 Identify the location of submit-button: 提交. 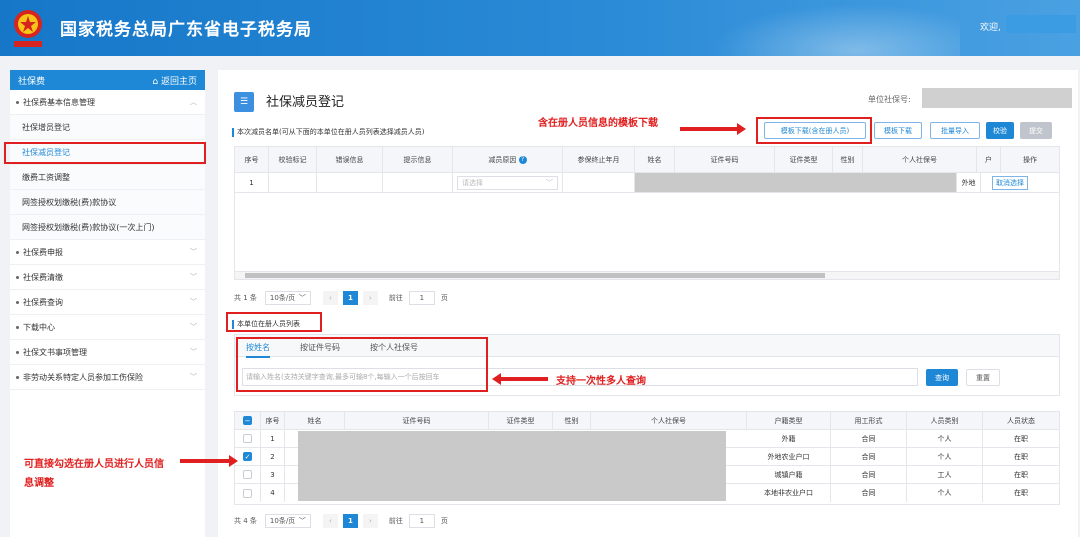
(1036, 130).